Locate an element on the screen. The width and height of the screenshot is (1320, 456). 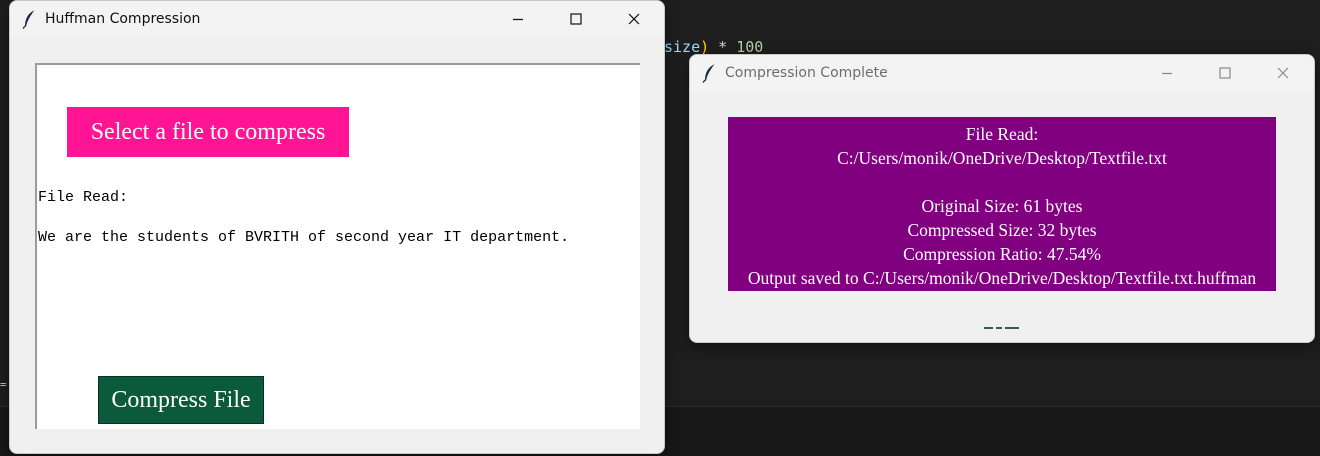
dialog-ok-button is located at coordinates (1001, 328).